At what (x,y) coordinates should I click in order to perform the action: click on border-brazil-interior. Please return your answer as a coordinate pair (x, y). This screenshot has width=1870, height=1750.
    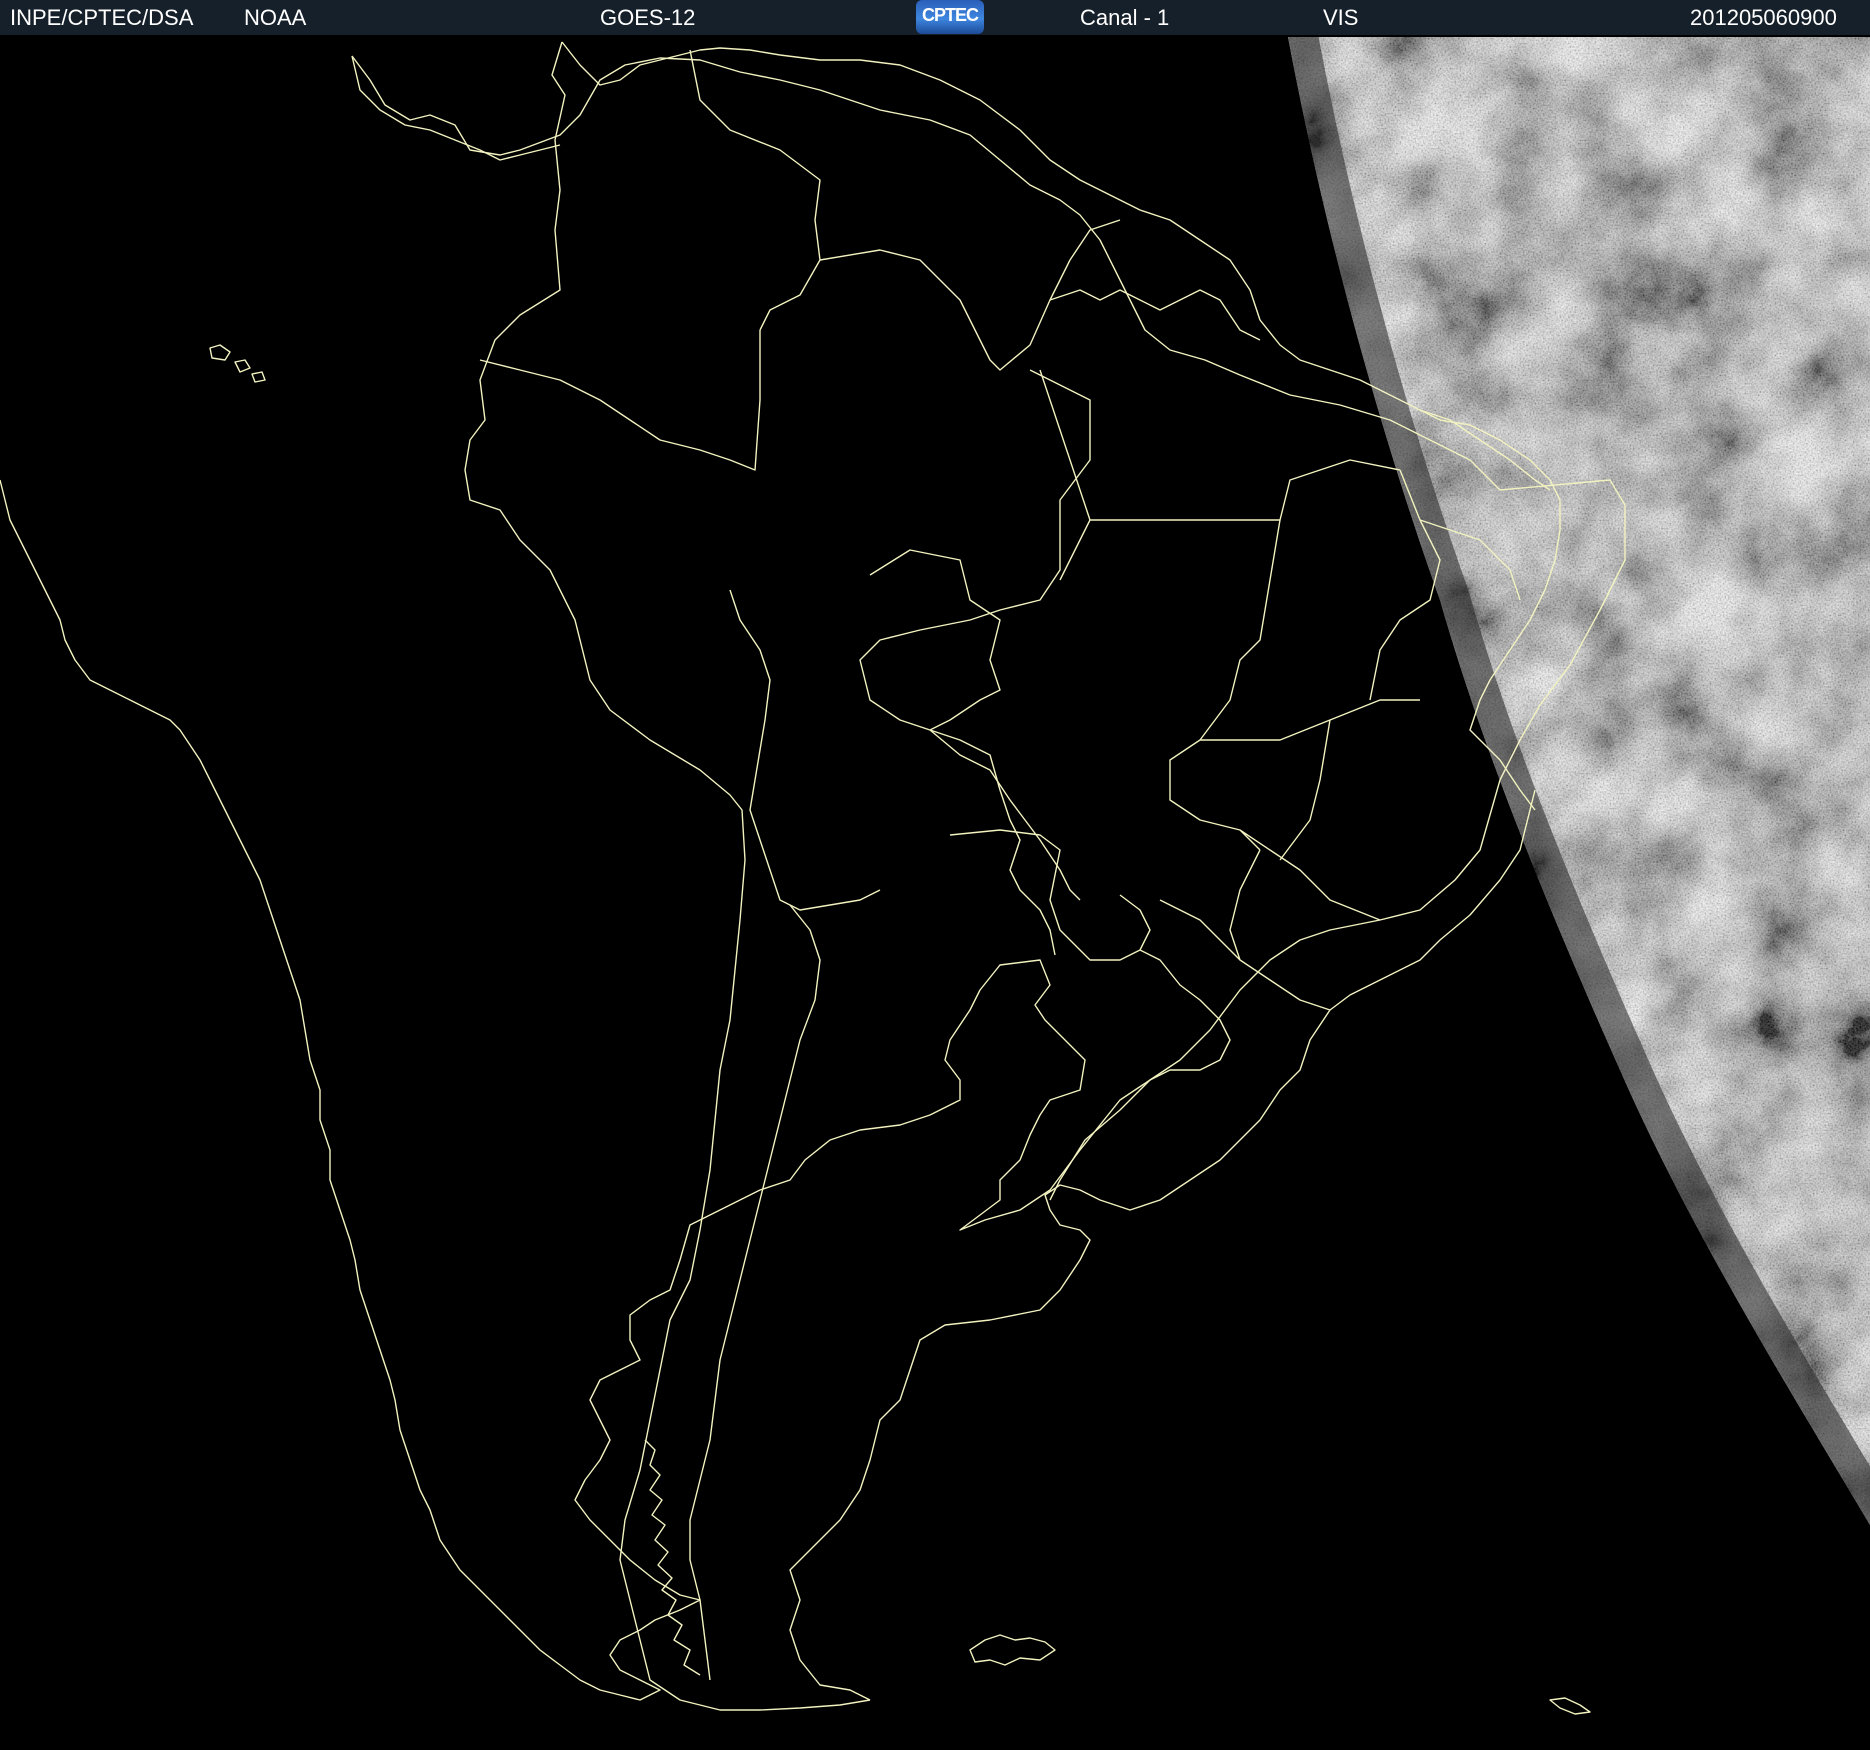
    Looking at the image, I should click on (975, 662).